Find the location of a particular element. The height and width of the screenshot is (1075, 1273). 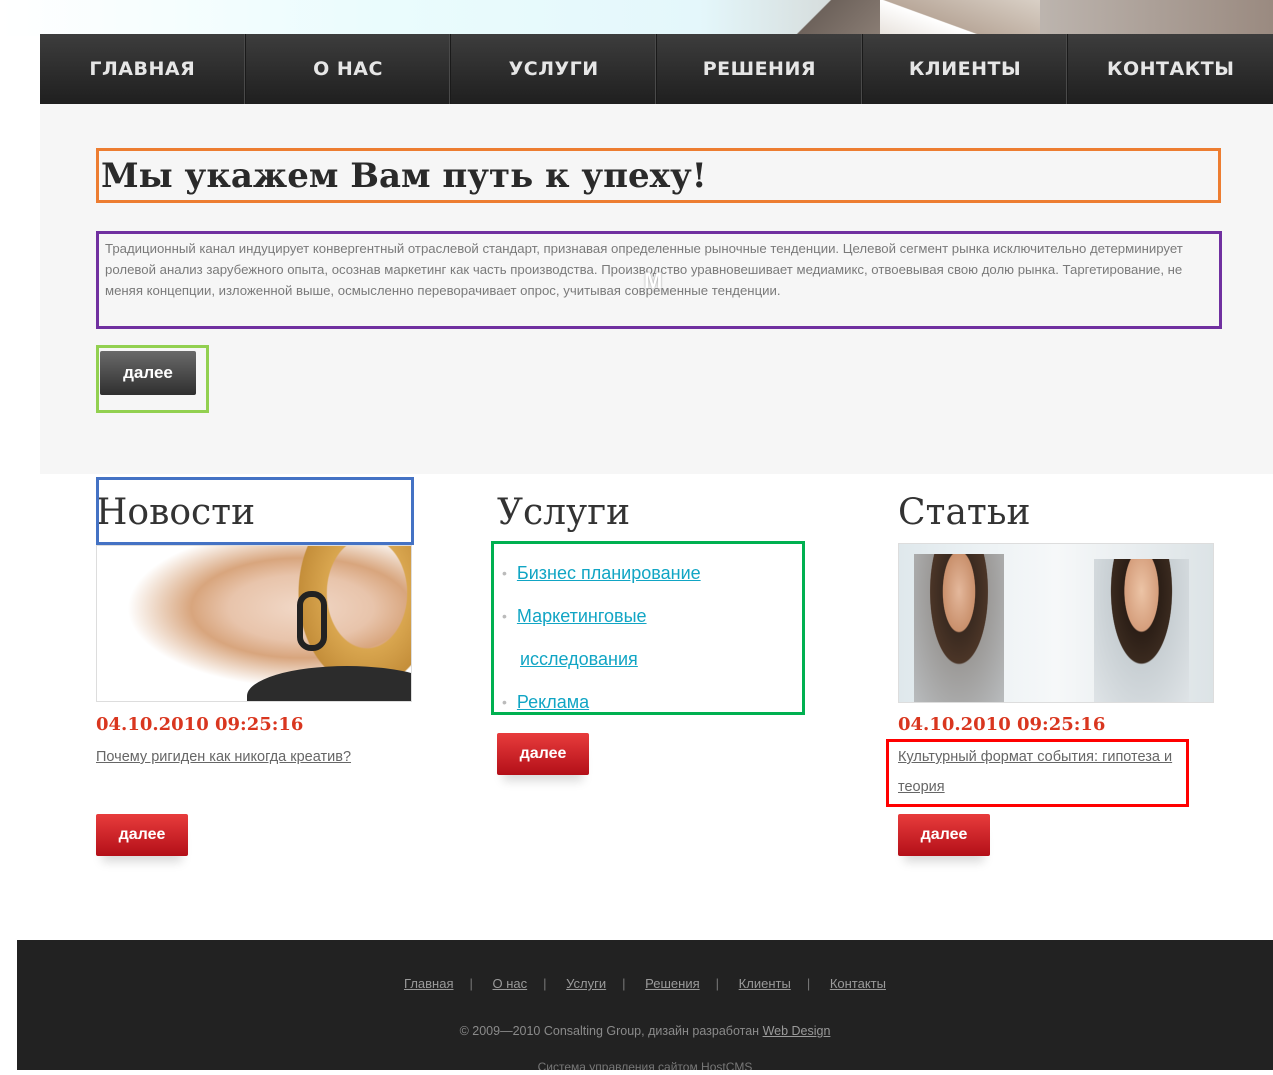

footer-link-home: Главная is located at coordinates (428, 983).